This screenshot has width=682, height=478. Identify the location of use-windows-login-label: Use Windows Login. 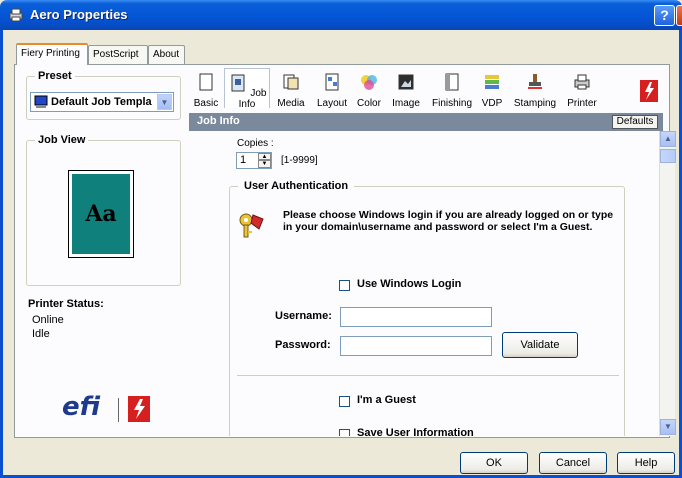
(409, 284).